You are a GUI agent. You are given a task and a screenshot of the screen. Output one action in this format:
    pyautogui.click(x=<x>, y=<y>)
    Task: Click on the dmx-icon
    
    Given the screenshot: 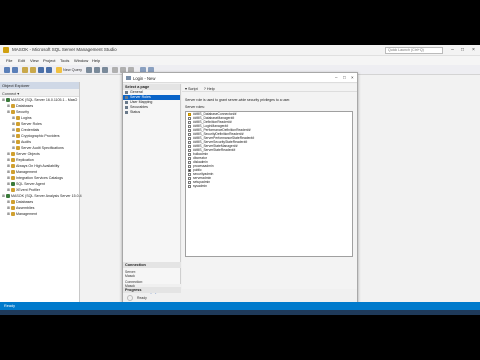 What is the action you would take?
    pyautogui.click(x=97, y=70)
    